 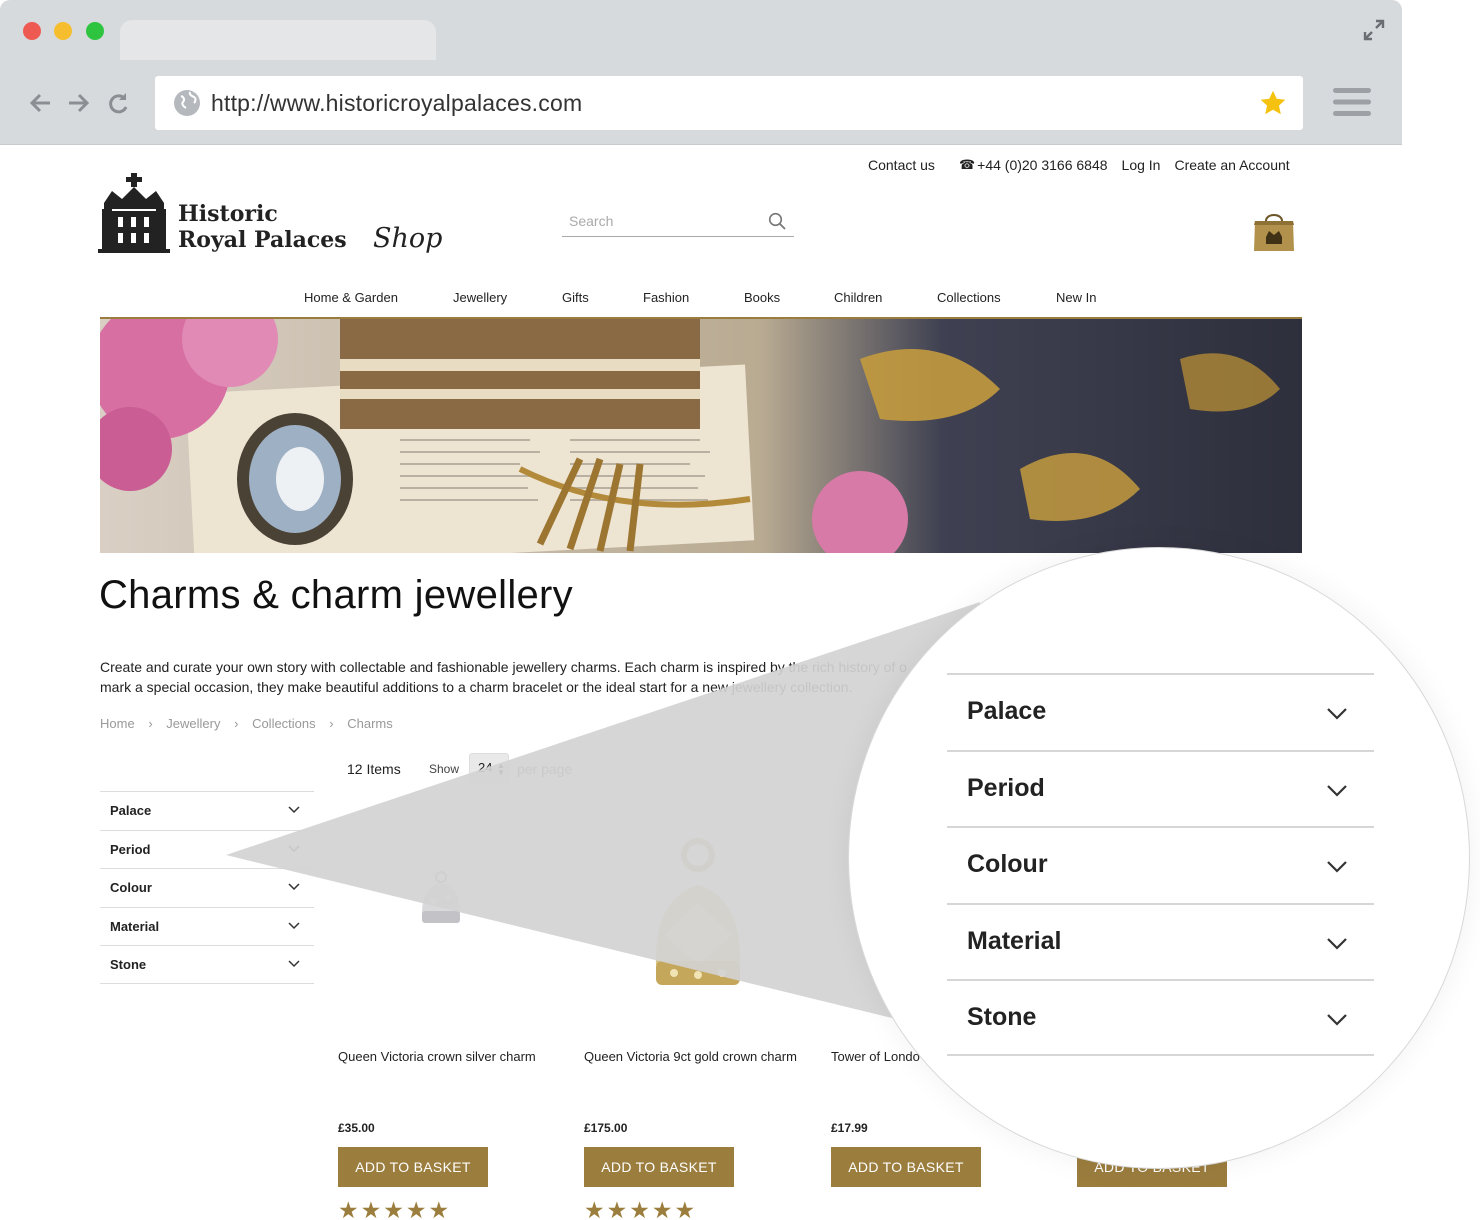 I want to click on nav-new-in: New In, so click(x=1076, y=297).